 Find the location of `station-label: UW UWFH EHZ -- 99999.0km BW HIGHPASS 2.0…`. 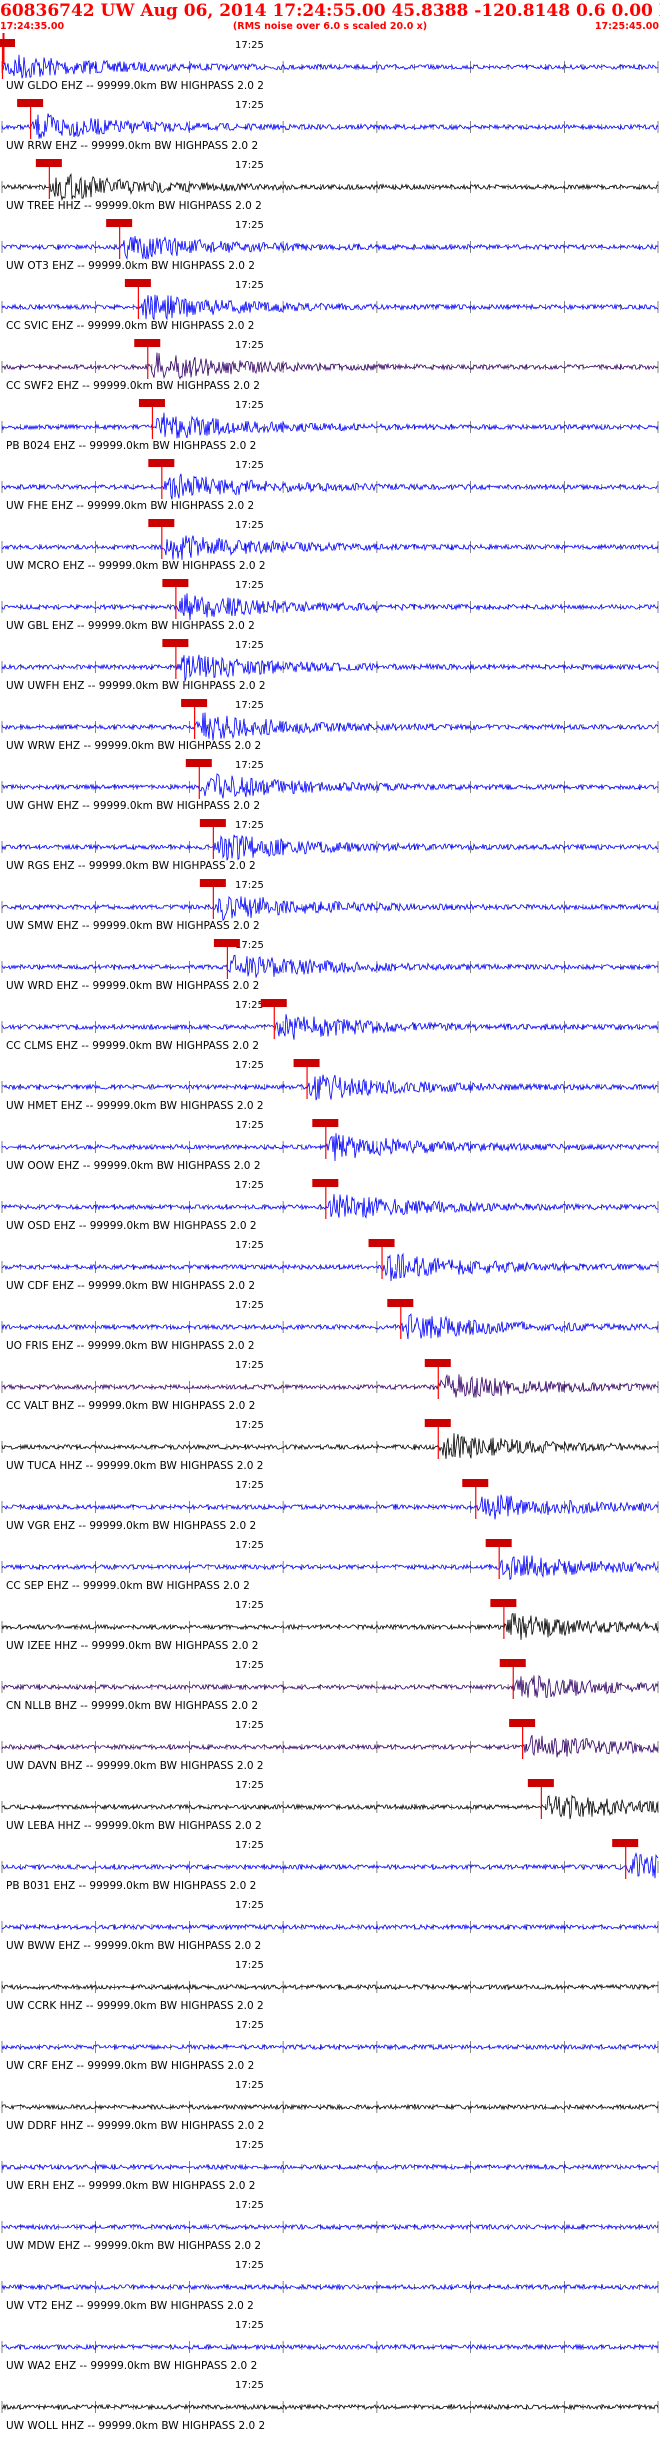

station-label: UW UWFH EHZ -- 99999.0km BW HIGHPASS 2.0… is located at coordinates (136, 686).